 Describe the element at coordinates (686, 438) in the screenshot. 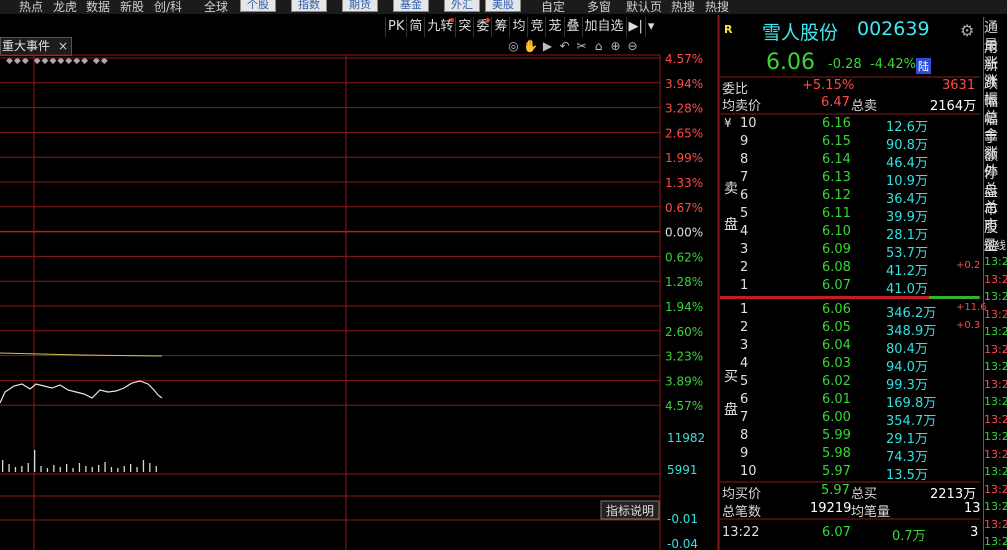

I see `volume-axis-tick: 11982` at that location.